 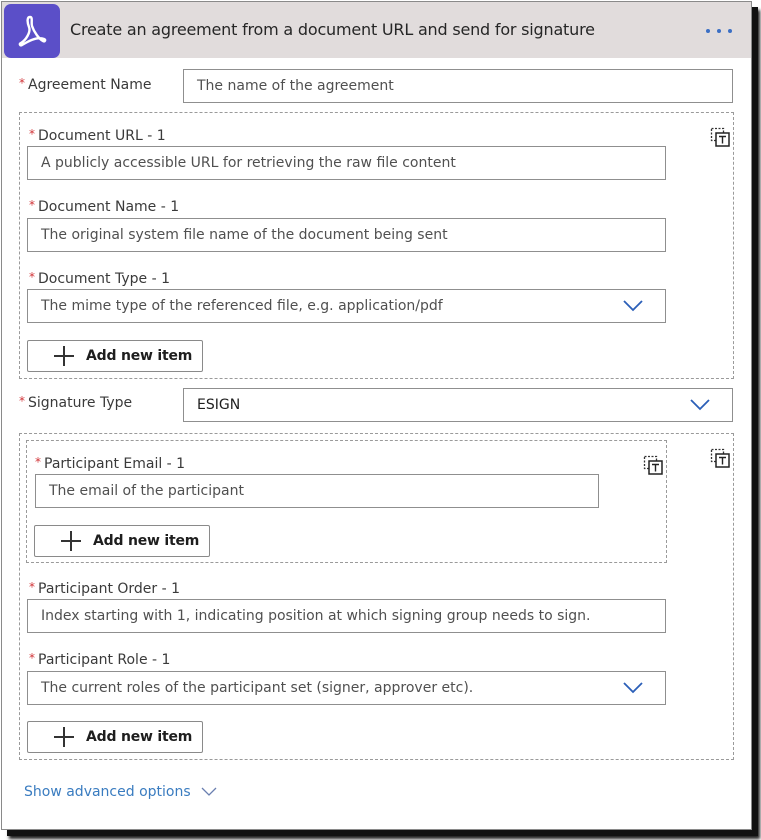 I want to click on participant-role-label-text: Participant Role - 1, so click(x=104, y=660).